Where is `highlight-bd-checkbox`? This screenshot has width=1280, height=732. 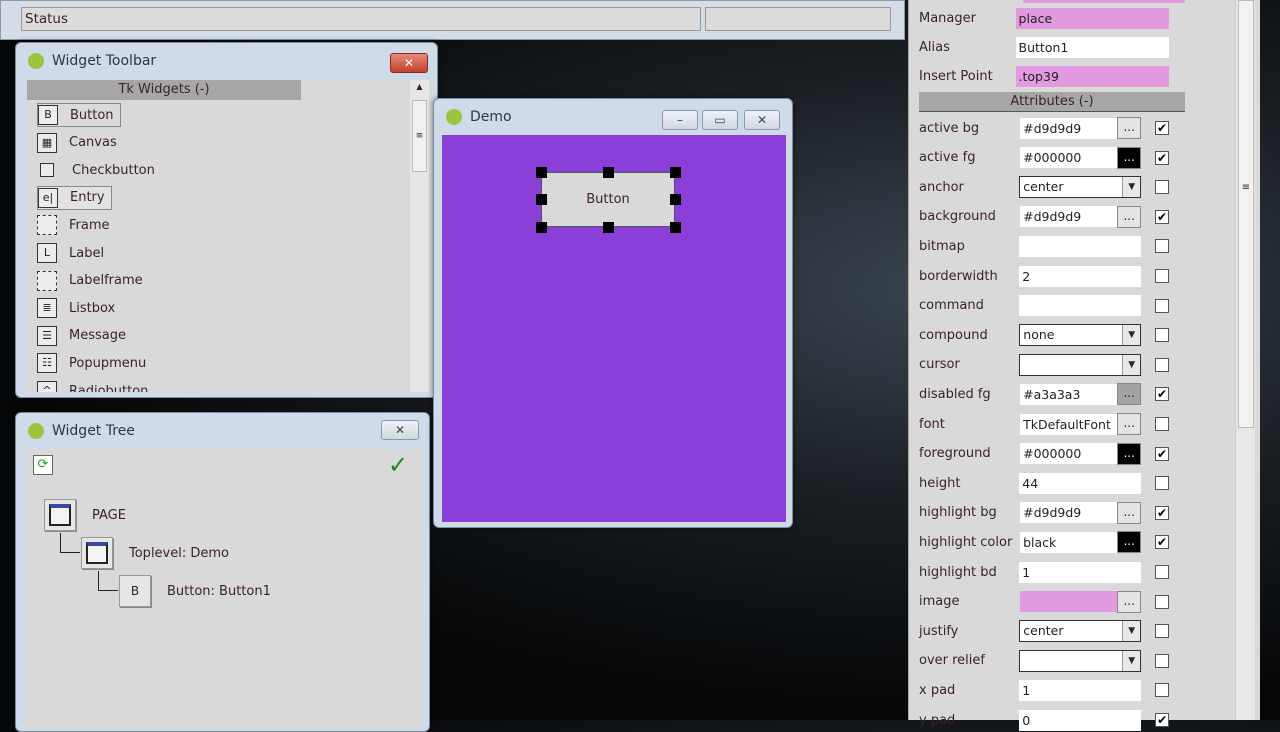 highlight-bd-checkbox is located at coordinates (1162, 572).